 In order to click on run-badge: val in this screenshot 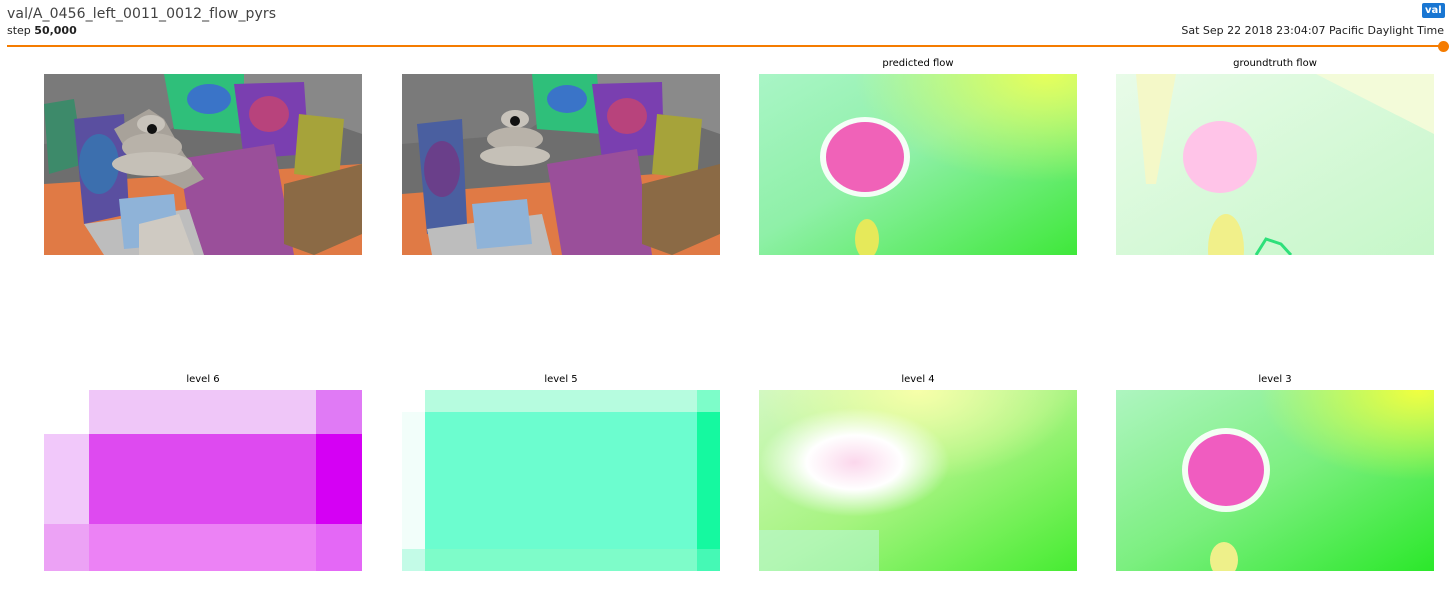, I will do `click(1433, 10)`.